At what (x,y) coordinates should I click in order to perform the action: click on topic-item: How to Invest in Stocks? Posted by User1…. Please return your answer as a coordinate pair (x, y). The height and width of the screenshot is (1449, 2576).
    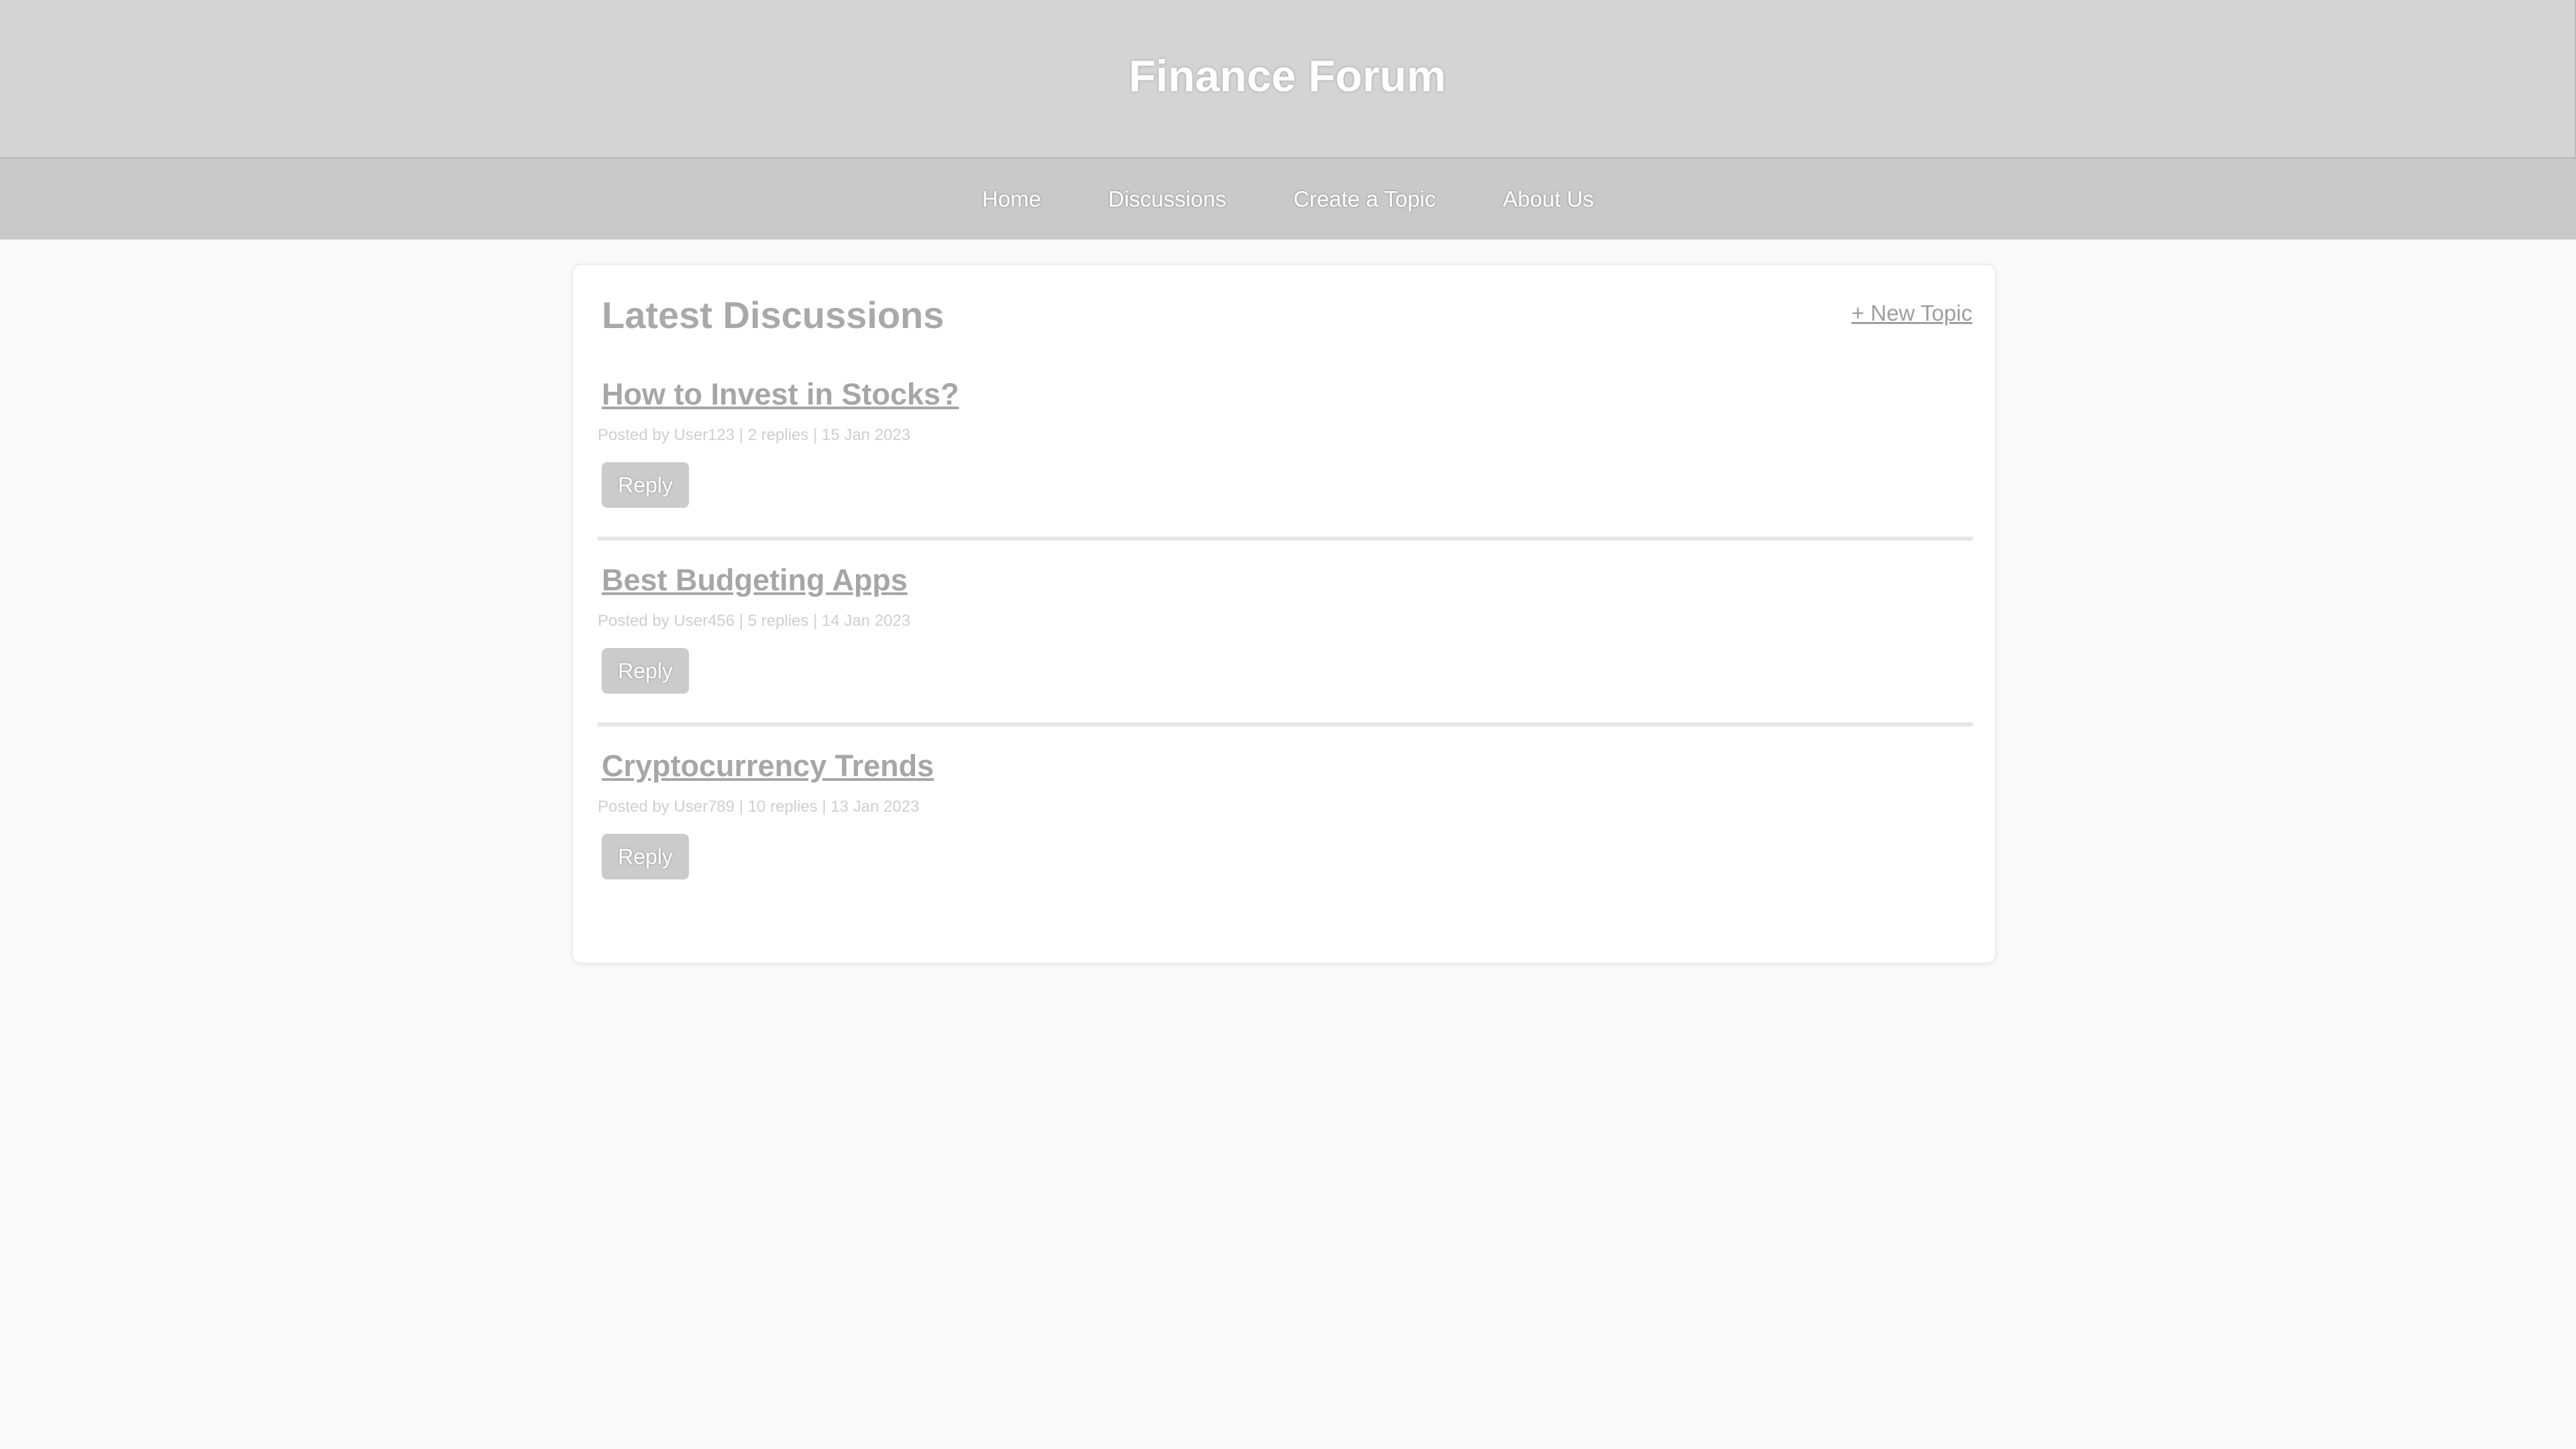
    Looking at the image, I should click on (1285, 462).